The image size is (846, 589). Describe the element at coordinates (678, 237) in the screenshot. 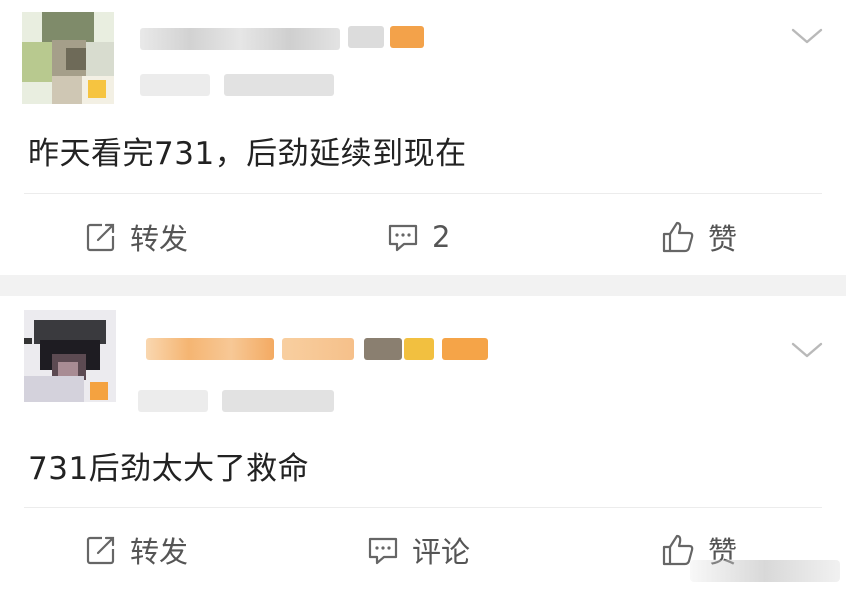

I see `thumbs-up-icon` at that location.